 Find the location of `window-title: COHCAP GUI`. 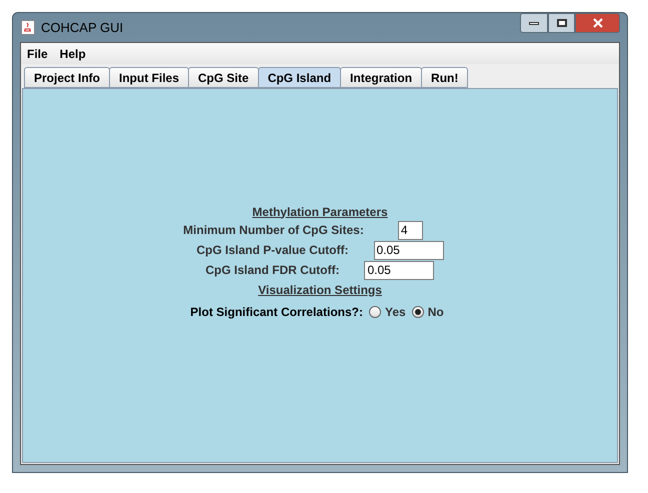

window-title: COHCAP GUI is located at coordinates (82, 27).